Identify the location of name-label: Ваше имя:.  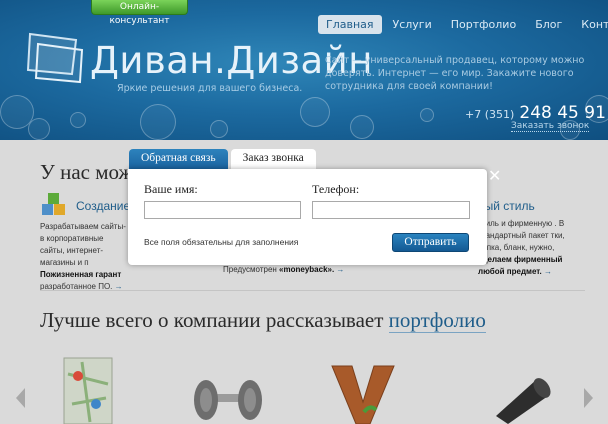
(171, 189).